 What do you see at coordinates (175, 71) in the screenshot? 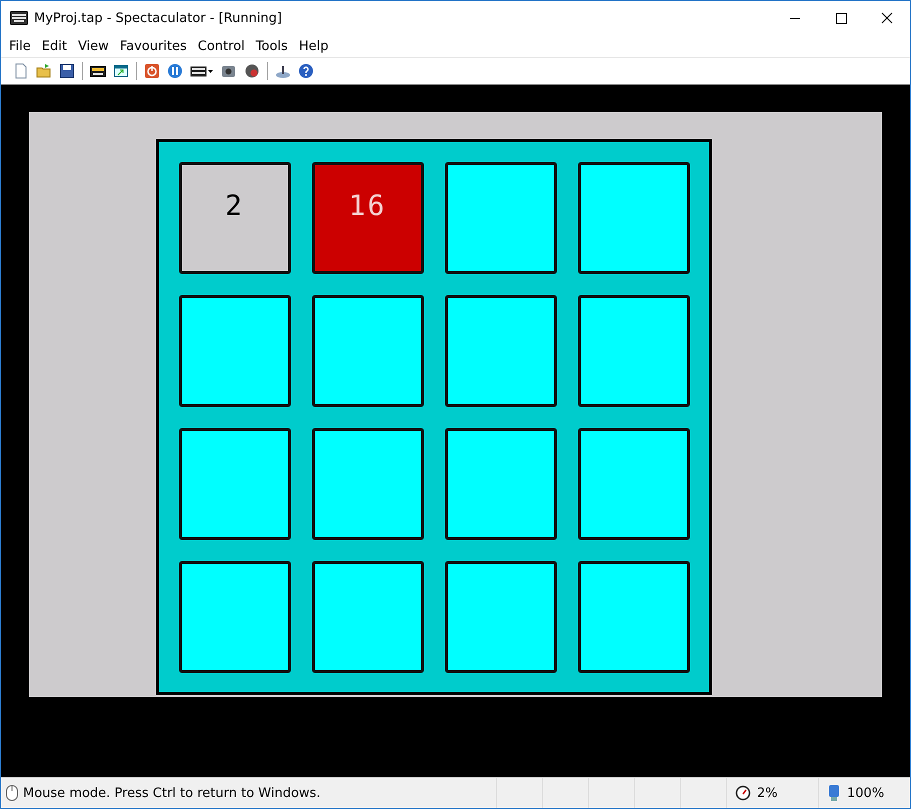
I see `pause-icon` at bounding box center [175, 71].